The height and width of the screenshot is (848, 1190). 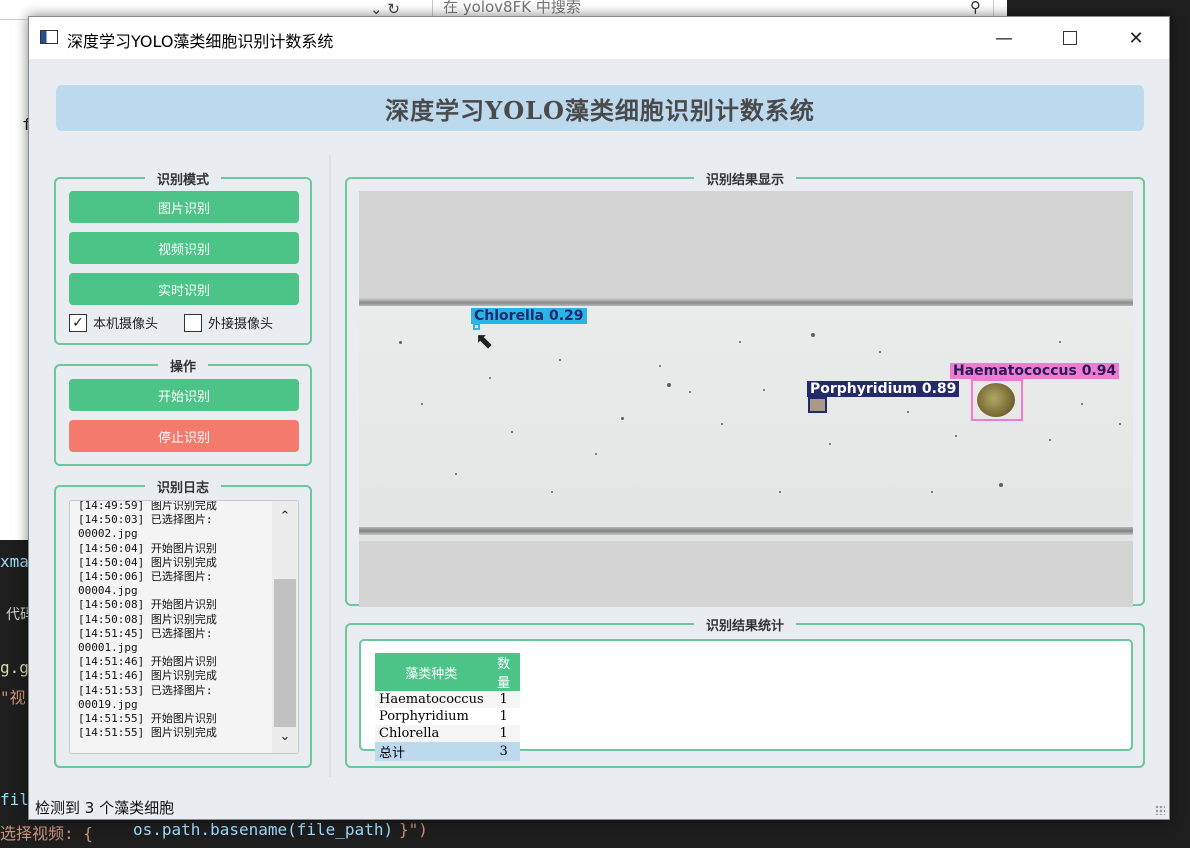 What do you see at coordinates (512, 8) in the screenshot?
I see `explorer-search-placeholder: 在 yolov8FK 中搜索` at bounding box center [512, 8].